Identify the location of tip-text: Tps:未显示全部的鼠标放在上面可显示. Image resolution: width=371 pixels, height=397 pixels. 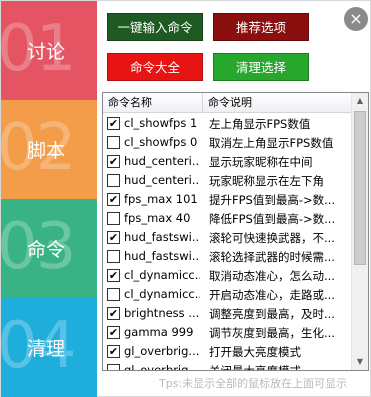
(253, 383).